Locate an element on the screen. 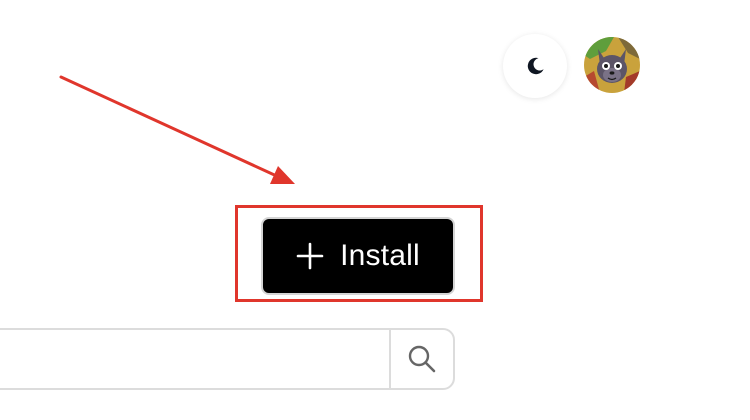 The height and width of the screenshot is (420, 750). avatar-image is located at coordinates (612, 65).